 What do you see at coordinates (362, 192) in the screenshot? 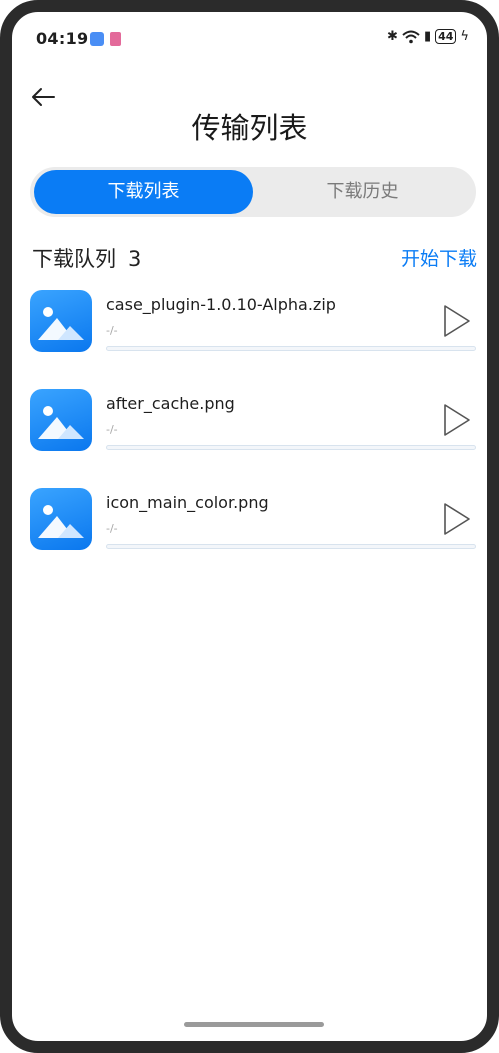
I see `tab-download-history: 下载历史` at bounding box center [362, 192].